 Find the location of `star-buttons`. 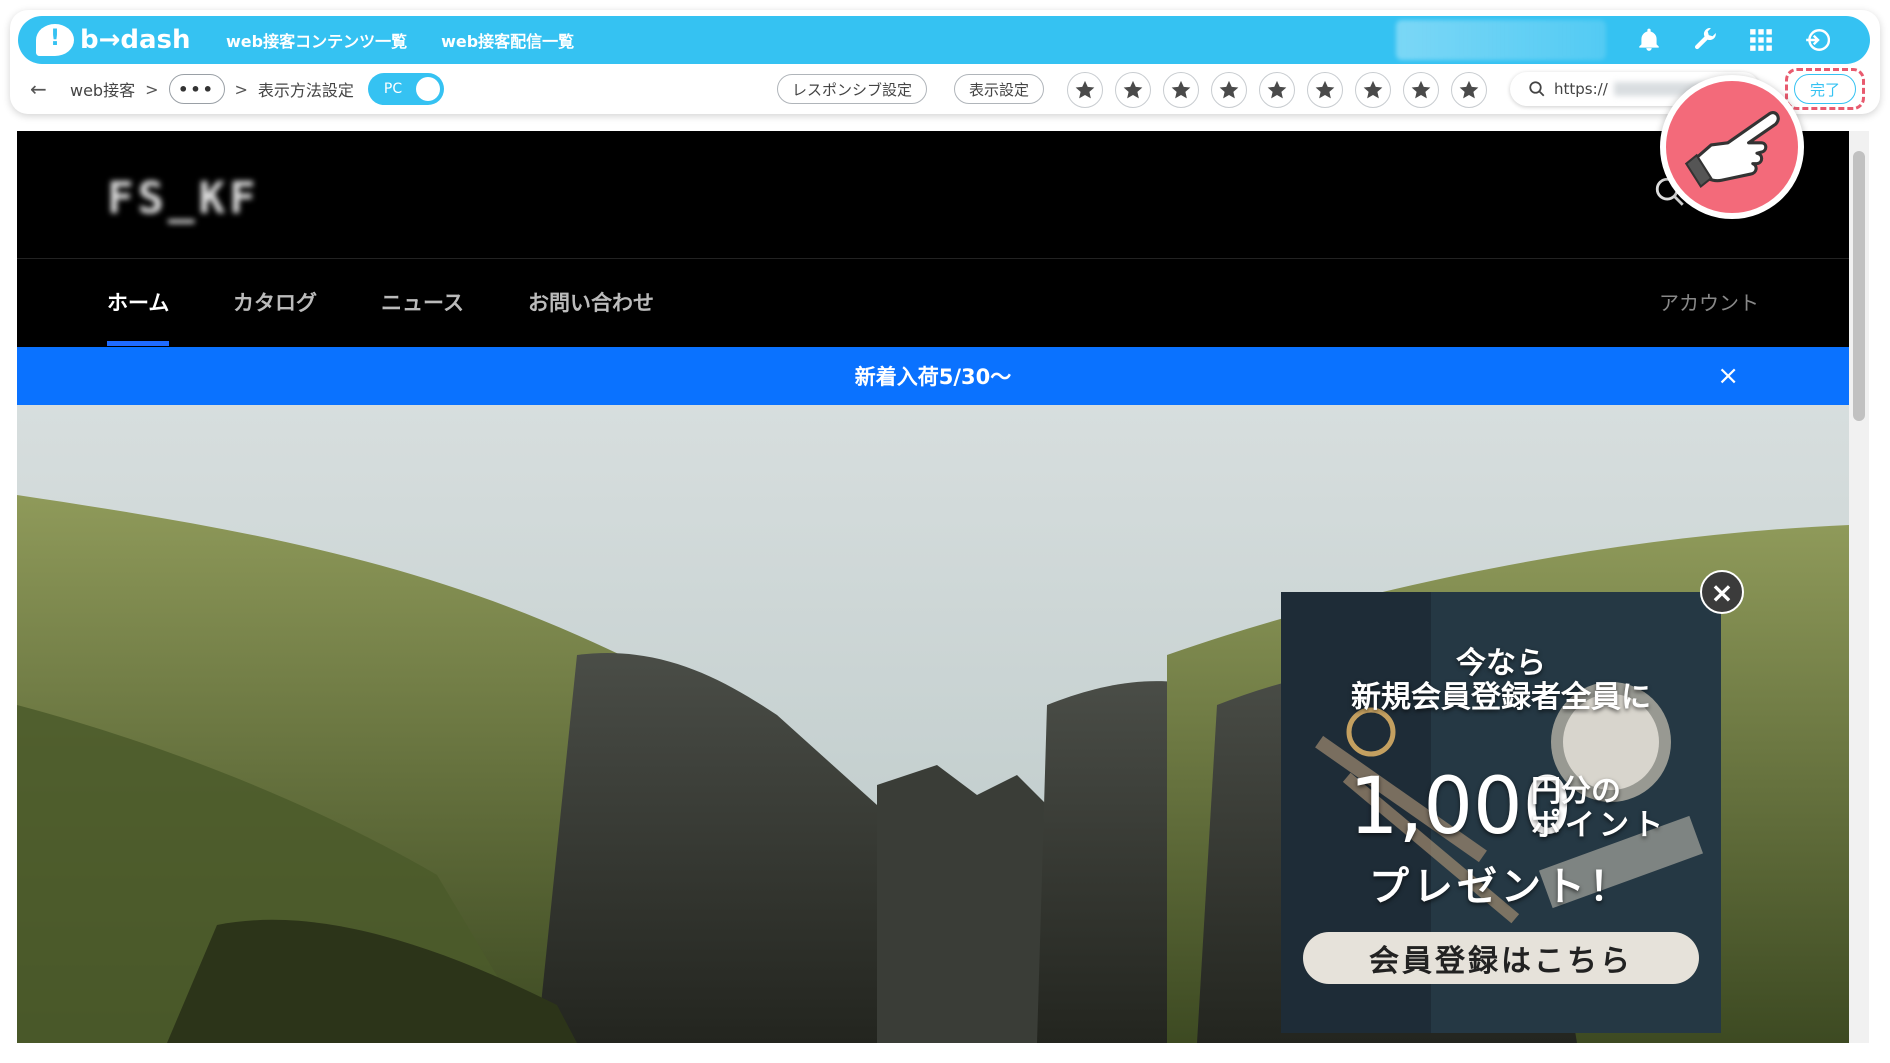

star-buttons is located at coordinates (1277, 90).